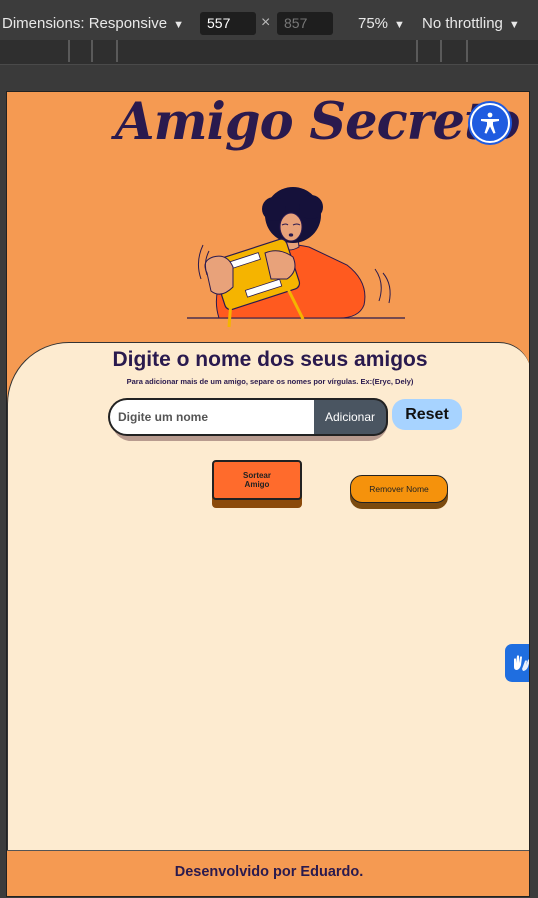 The image size is (538, 898). Describe the element at coordinates (269, 77) in the screenshot. I see `ruler-gap` at that location.